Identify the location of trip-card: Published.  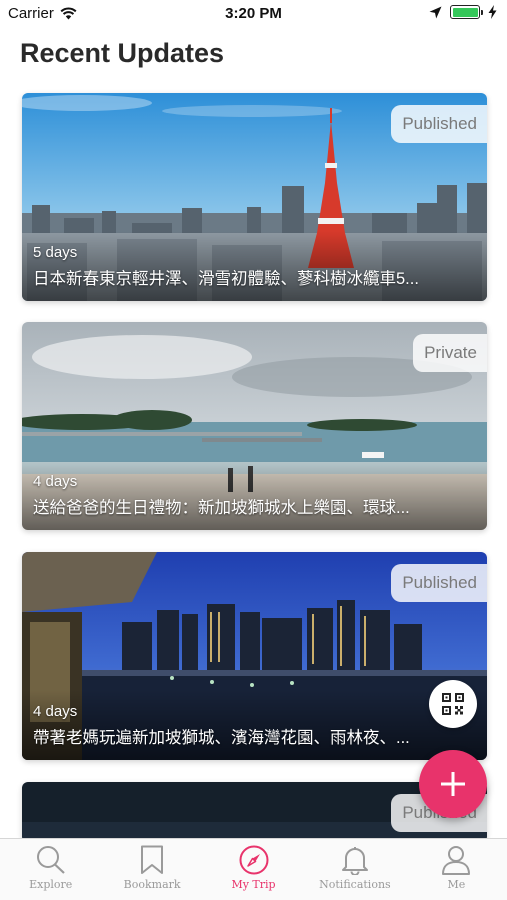
(254, 812).